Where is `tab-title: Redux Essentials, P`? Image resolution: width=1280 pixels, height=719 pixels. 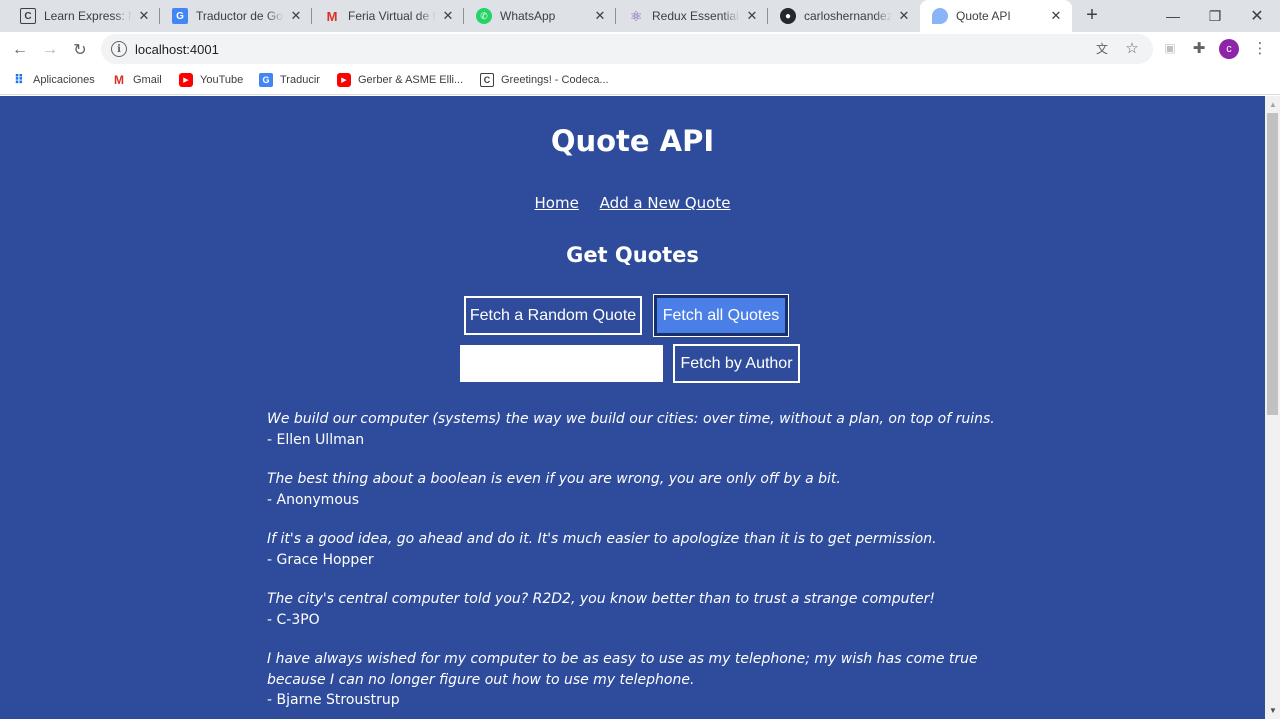 tab-title: Redux Essentials, P is located at coordinates (696, 16).